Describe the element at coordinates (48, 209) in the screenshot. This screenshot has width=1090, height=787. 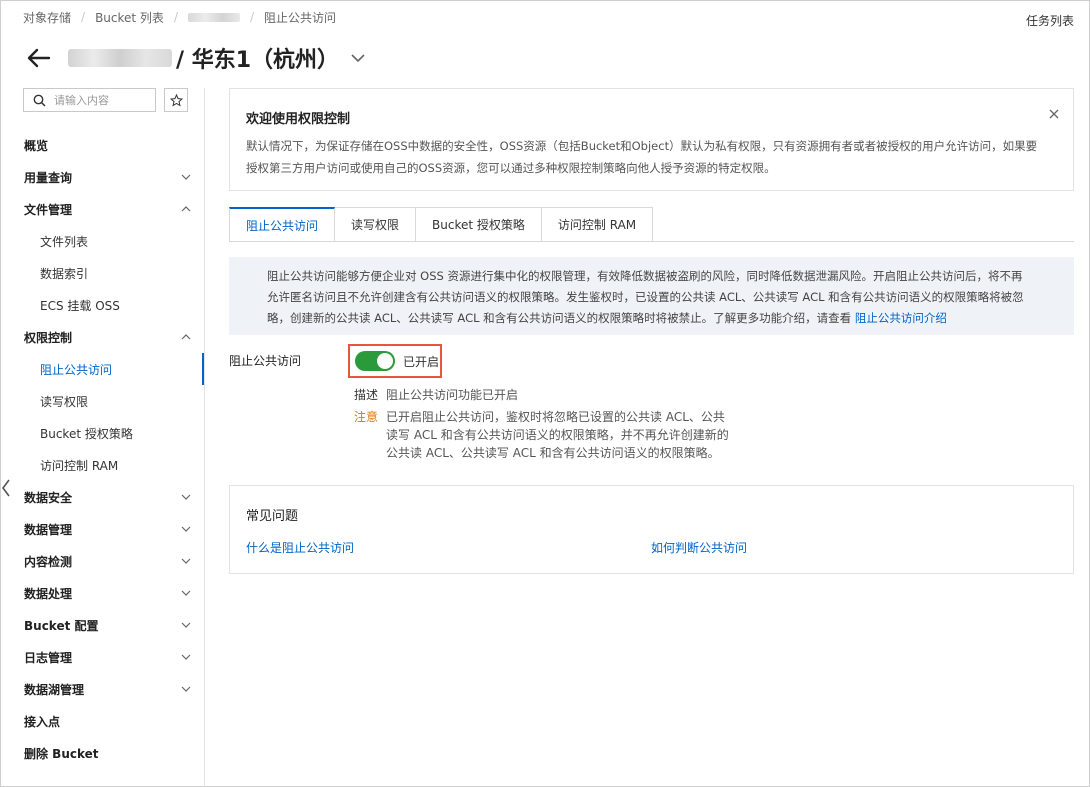
I see `sidebar-item-label: 文件管理` at that location.